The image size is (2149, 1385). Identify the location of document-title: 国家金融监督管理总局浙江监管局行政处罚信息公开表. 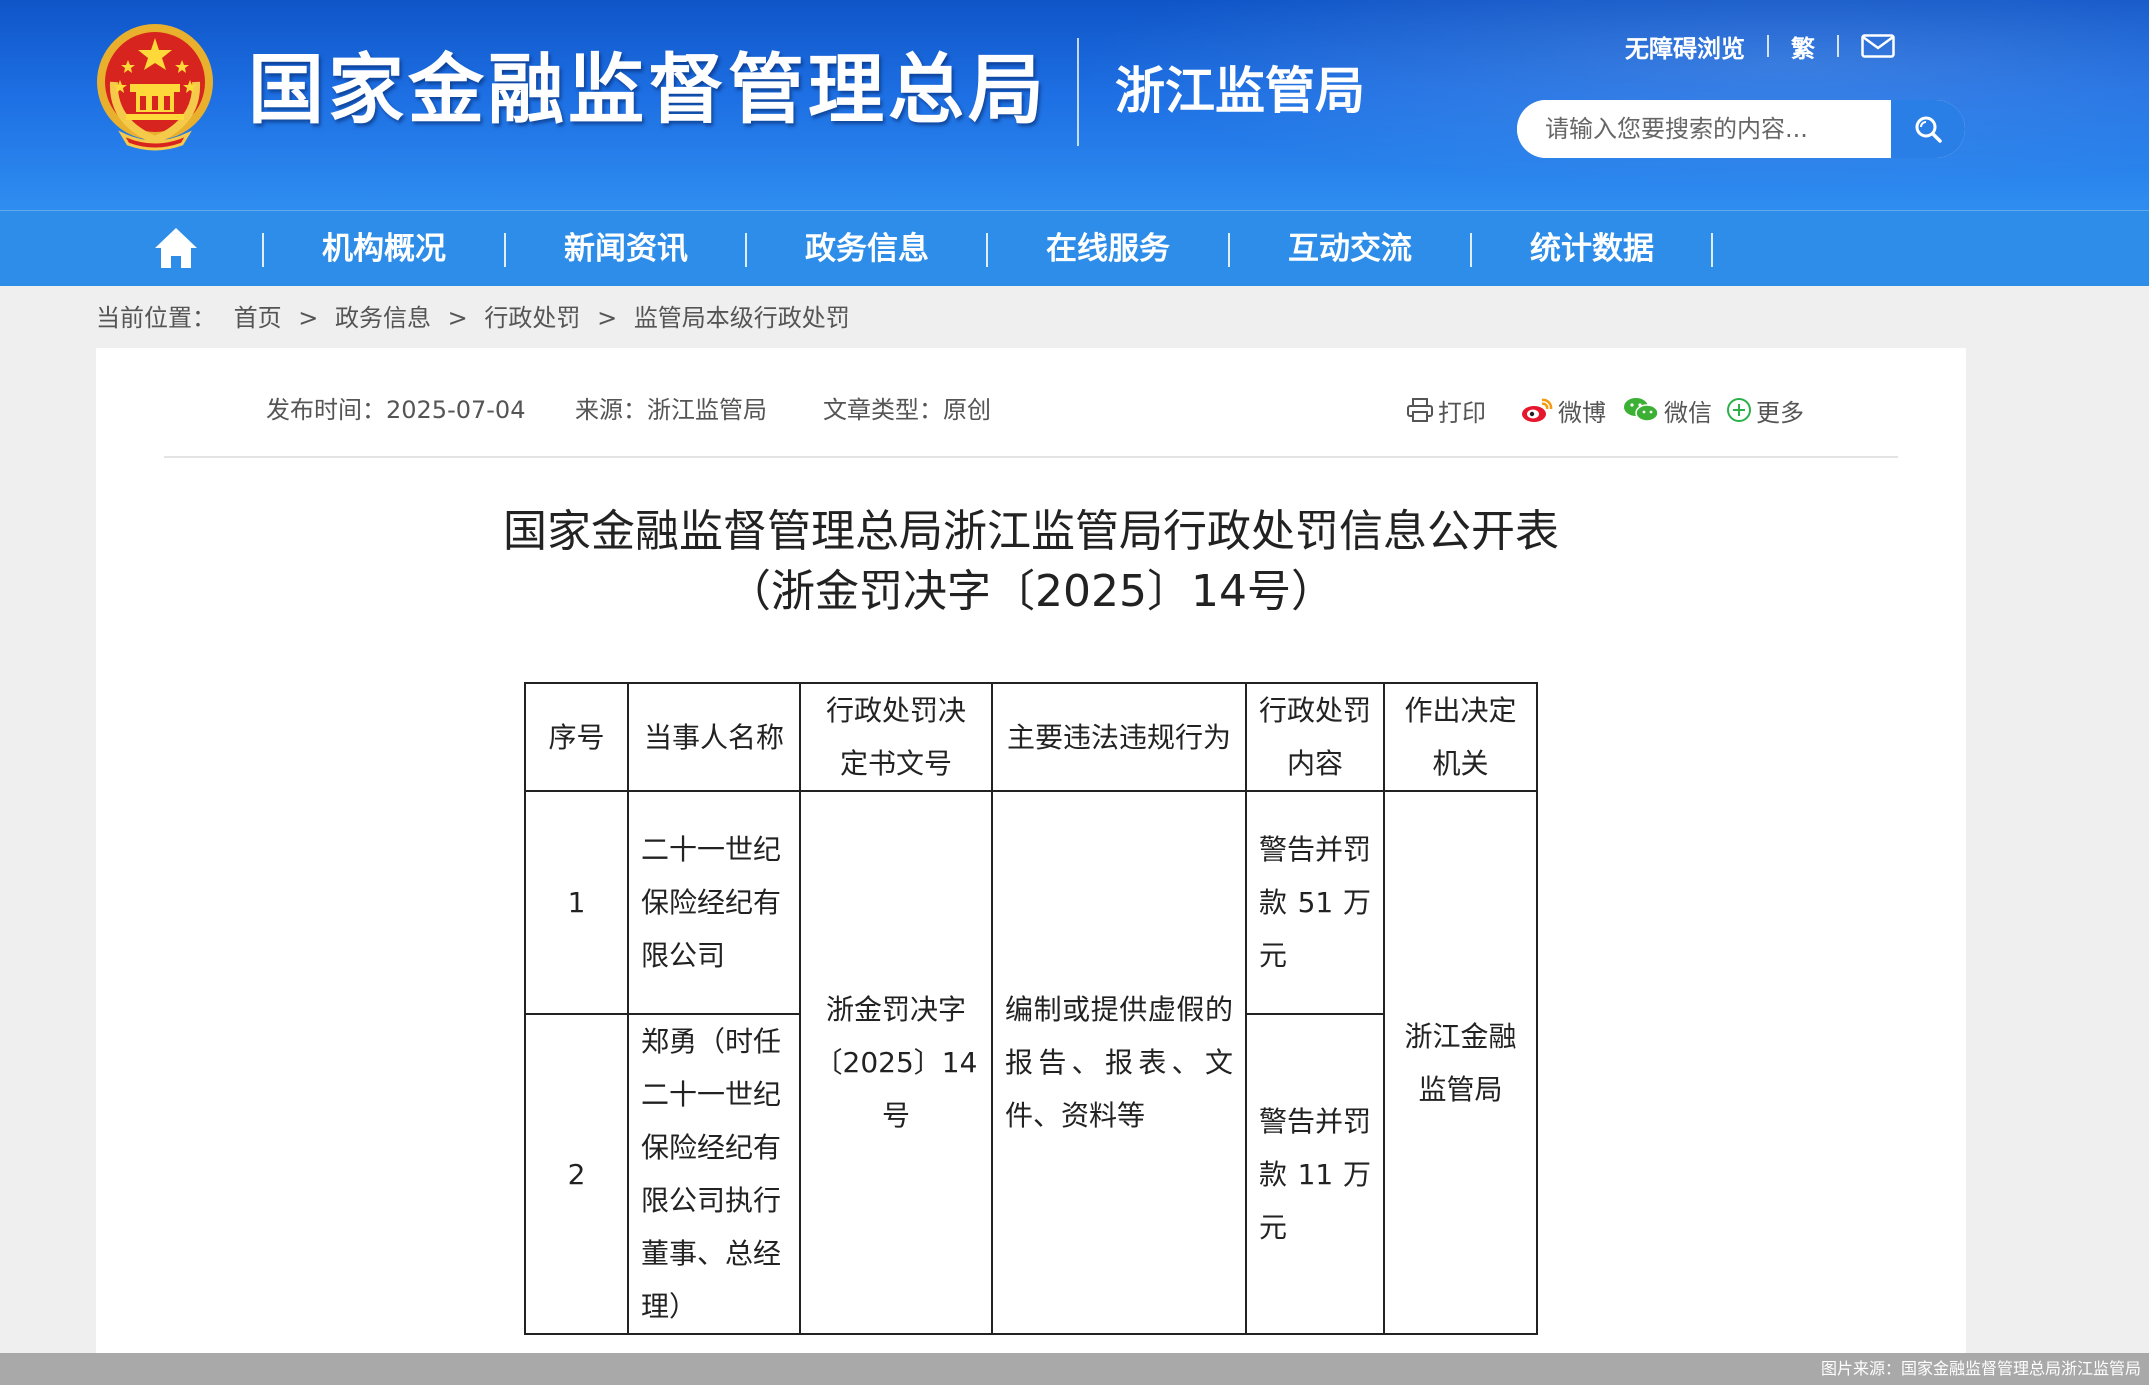
(1031, 531).